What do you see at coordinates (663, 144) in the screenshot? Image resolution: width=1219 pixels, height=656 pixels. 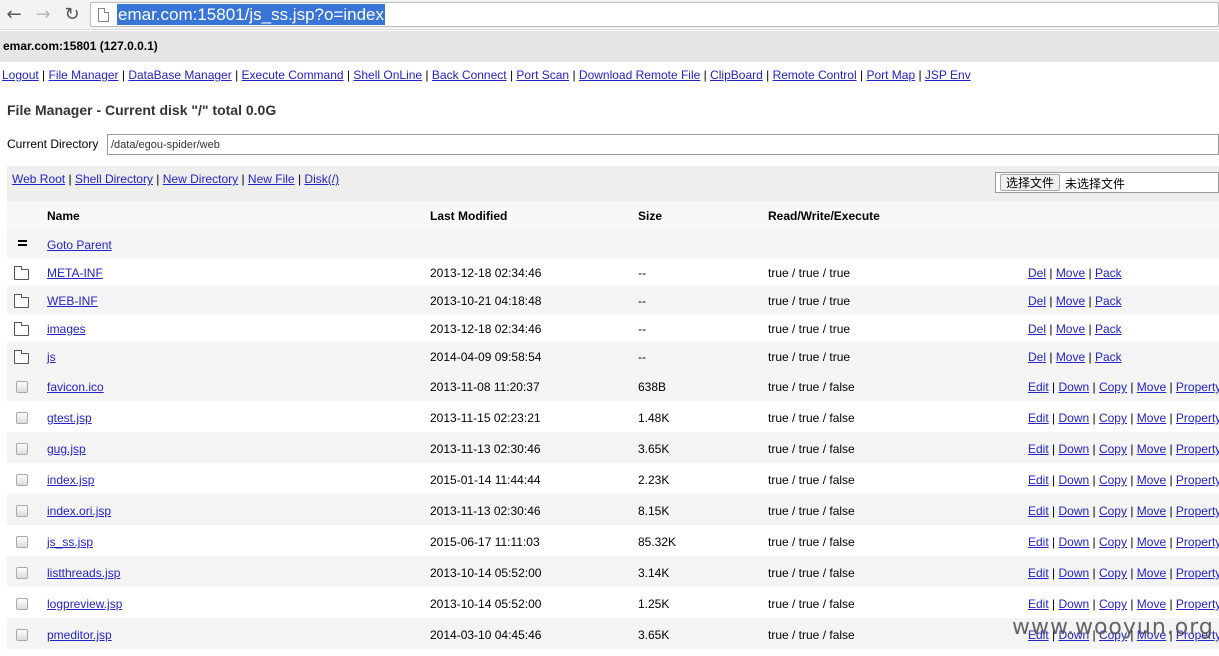 I see `current-directory-input` at bounding box center [663, 144].